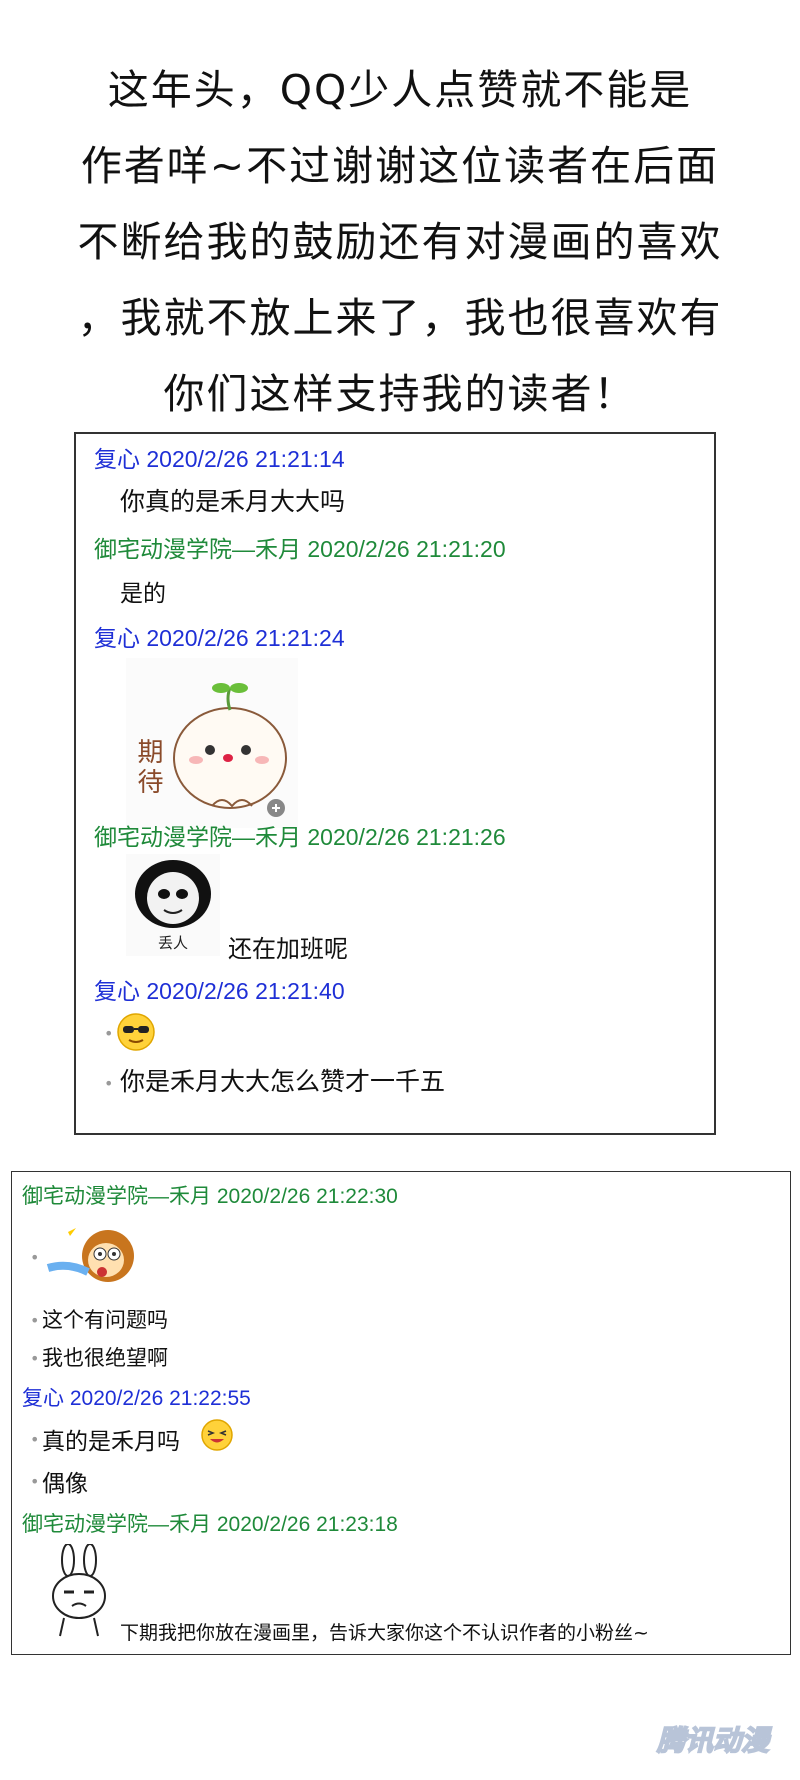 Image resolution: width=800 pixels, height=1780 pixels. What do you see at coordinates (300, 549) in the screenshot?
I see `message-header: 御宅动漫学院—禾月 2020/2/26 21:21:20` at bounding box center [300, 549].